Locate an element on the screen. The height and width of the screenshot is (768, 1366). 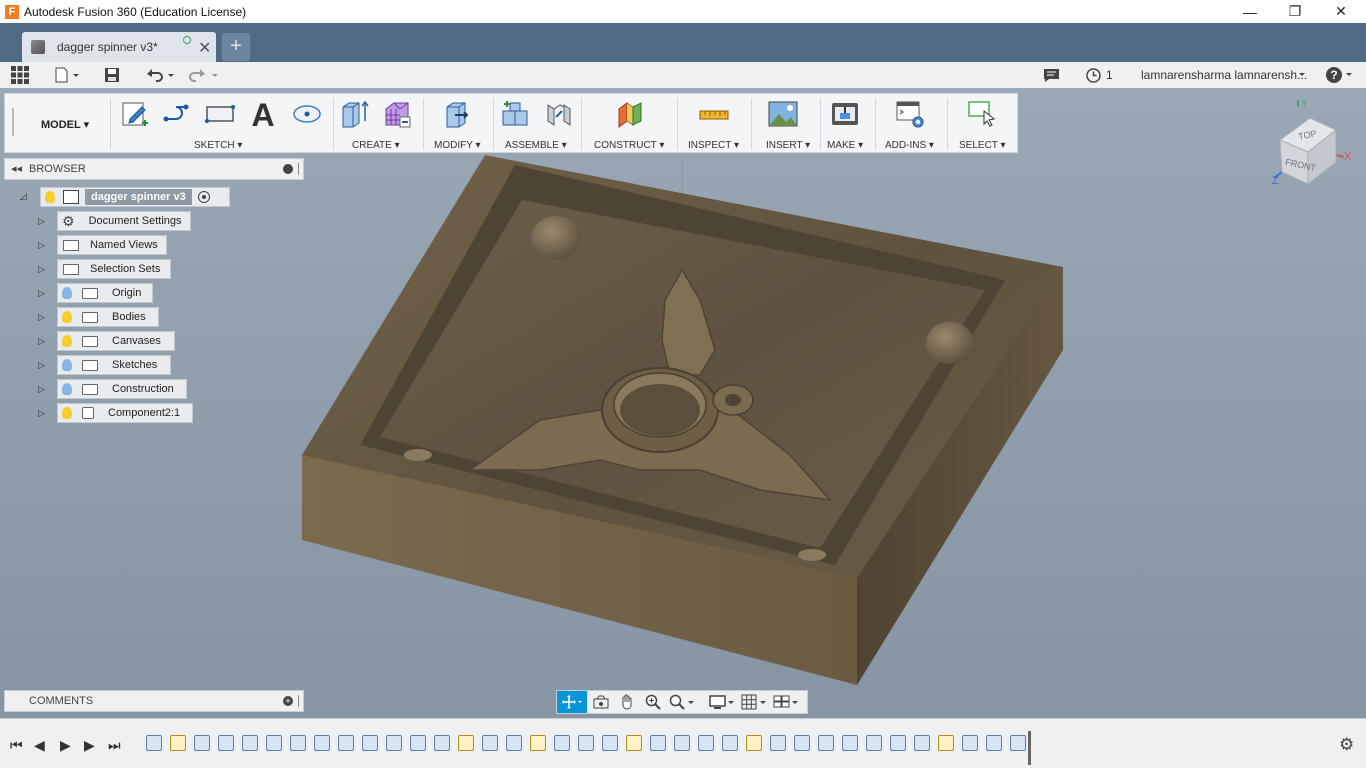
text-icon: A is located at coordinates (263, 114).